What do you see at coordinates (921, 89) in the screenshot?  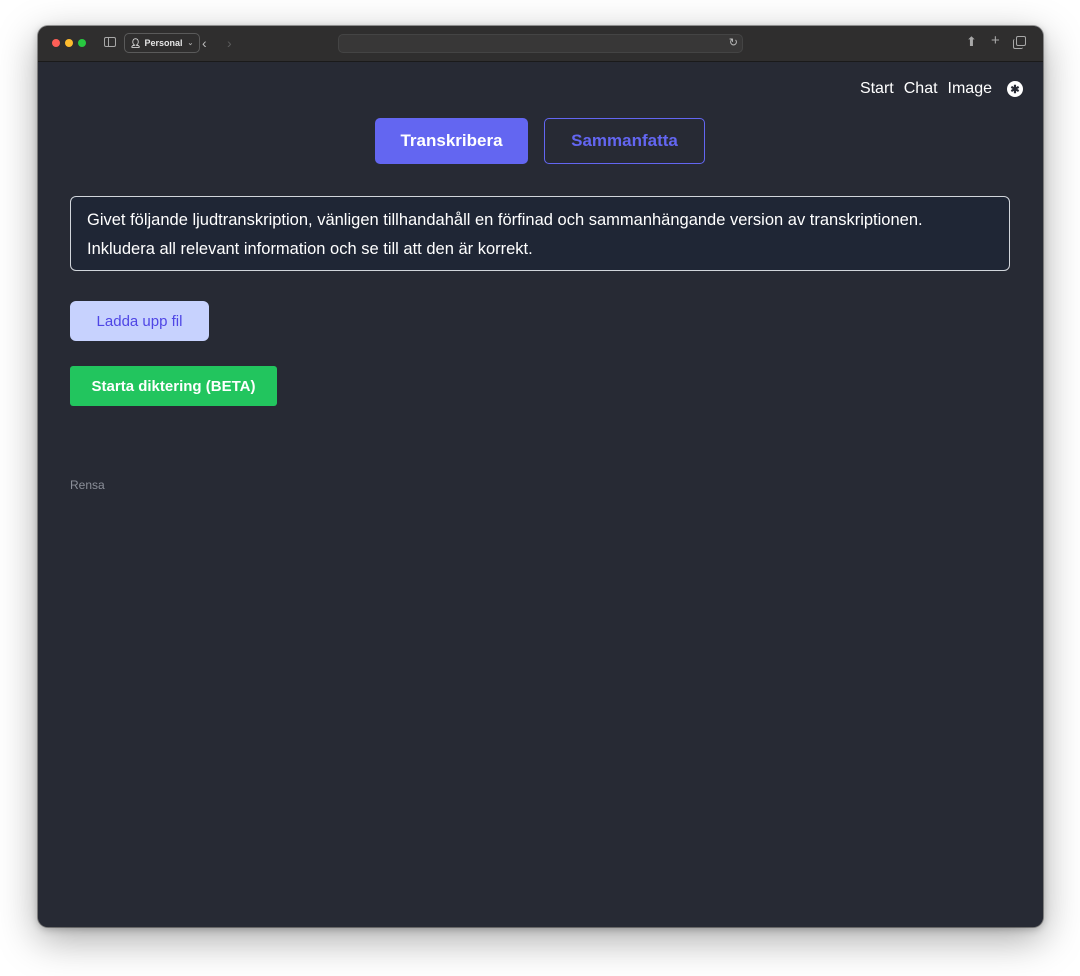 I see `nav-link-chat: Chat` at bounding box center [921, 89].